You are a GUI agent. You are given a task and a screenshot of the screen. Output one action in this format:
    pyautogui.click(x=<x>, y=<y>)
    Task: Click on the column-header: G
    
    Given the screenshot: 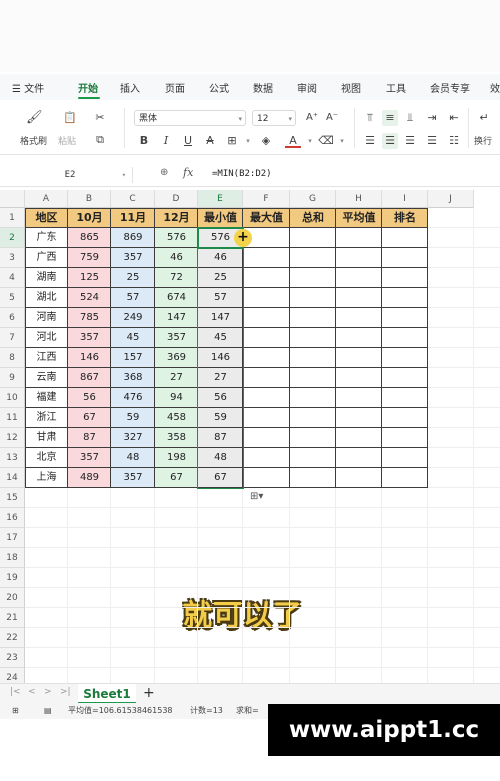 What is the action you would take?
    pyautogui.click(x=313, y=199)
    